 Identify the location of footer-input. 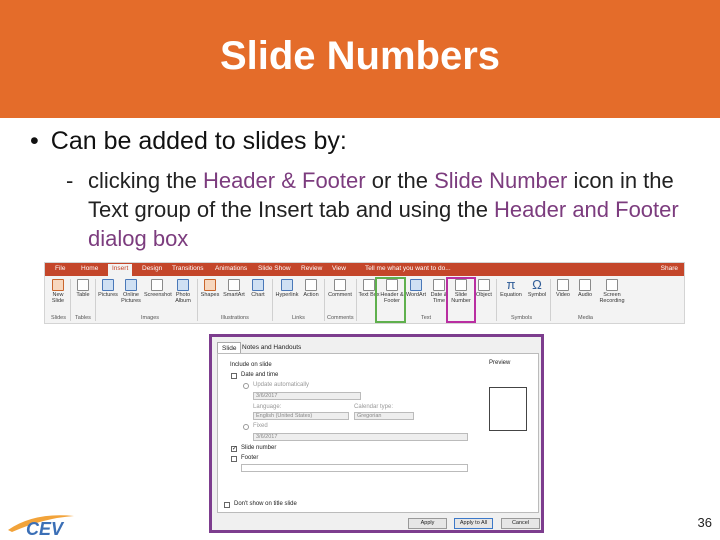
(354, 468).